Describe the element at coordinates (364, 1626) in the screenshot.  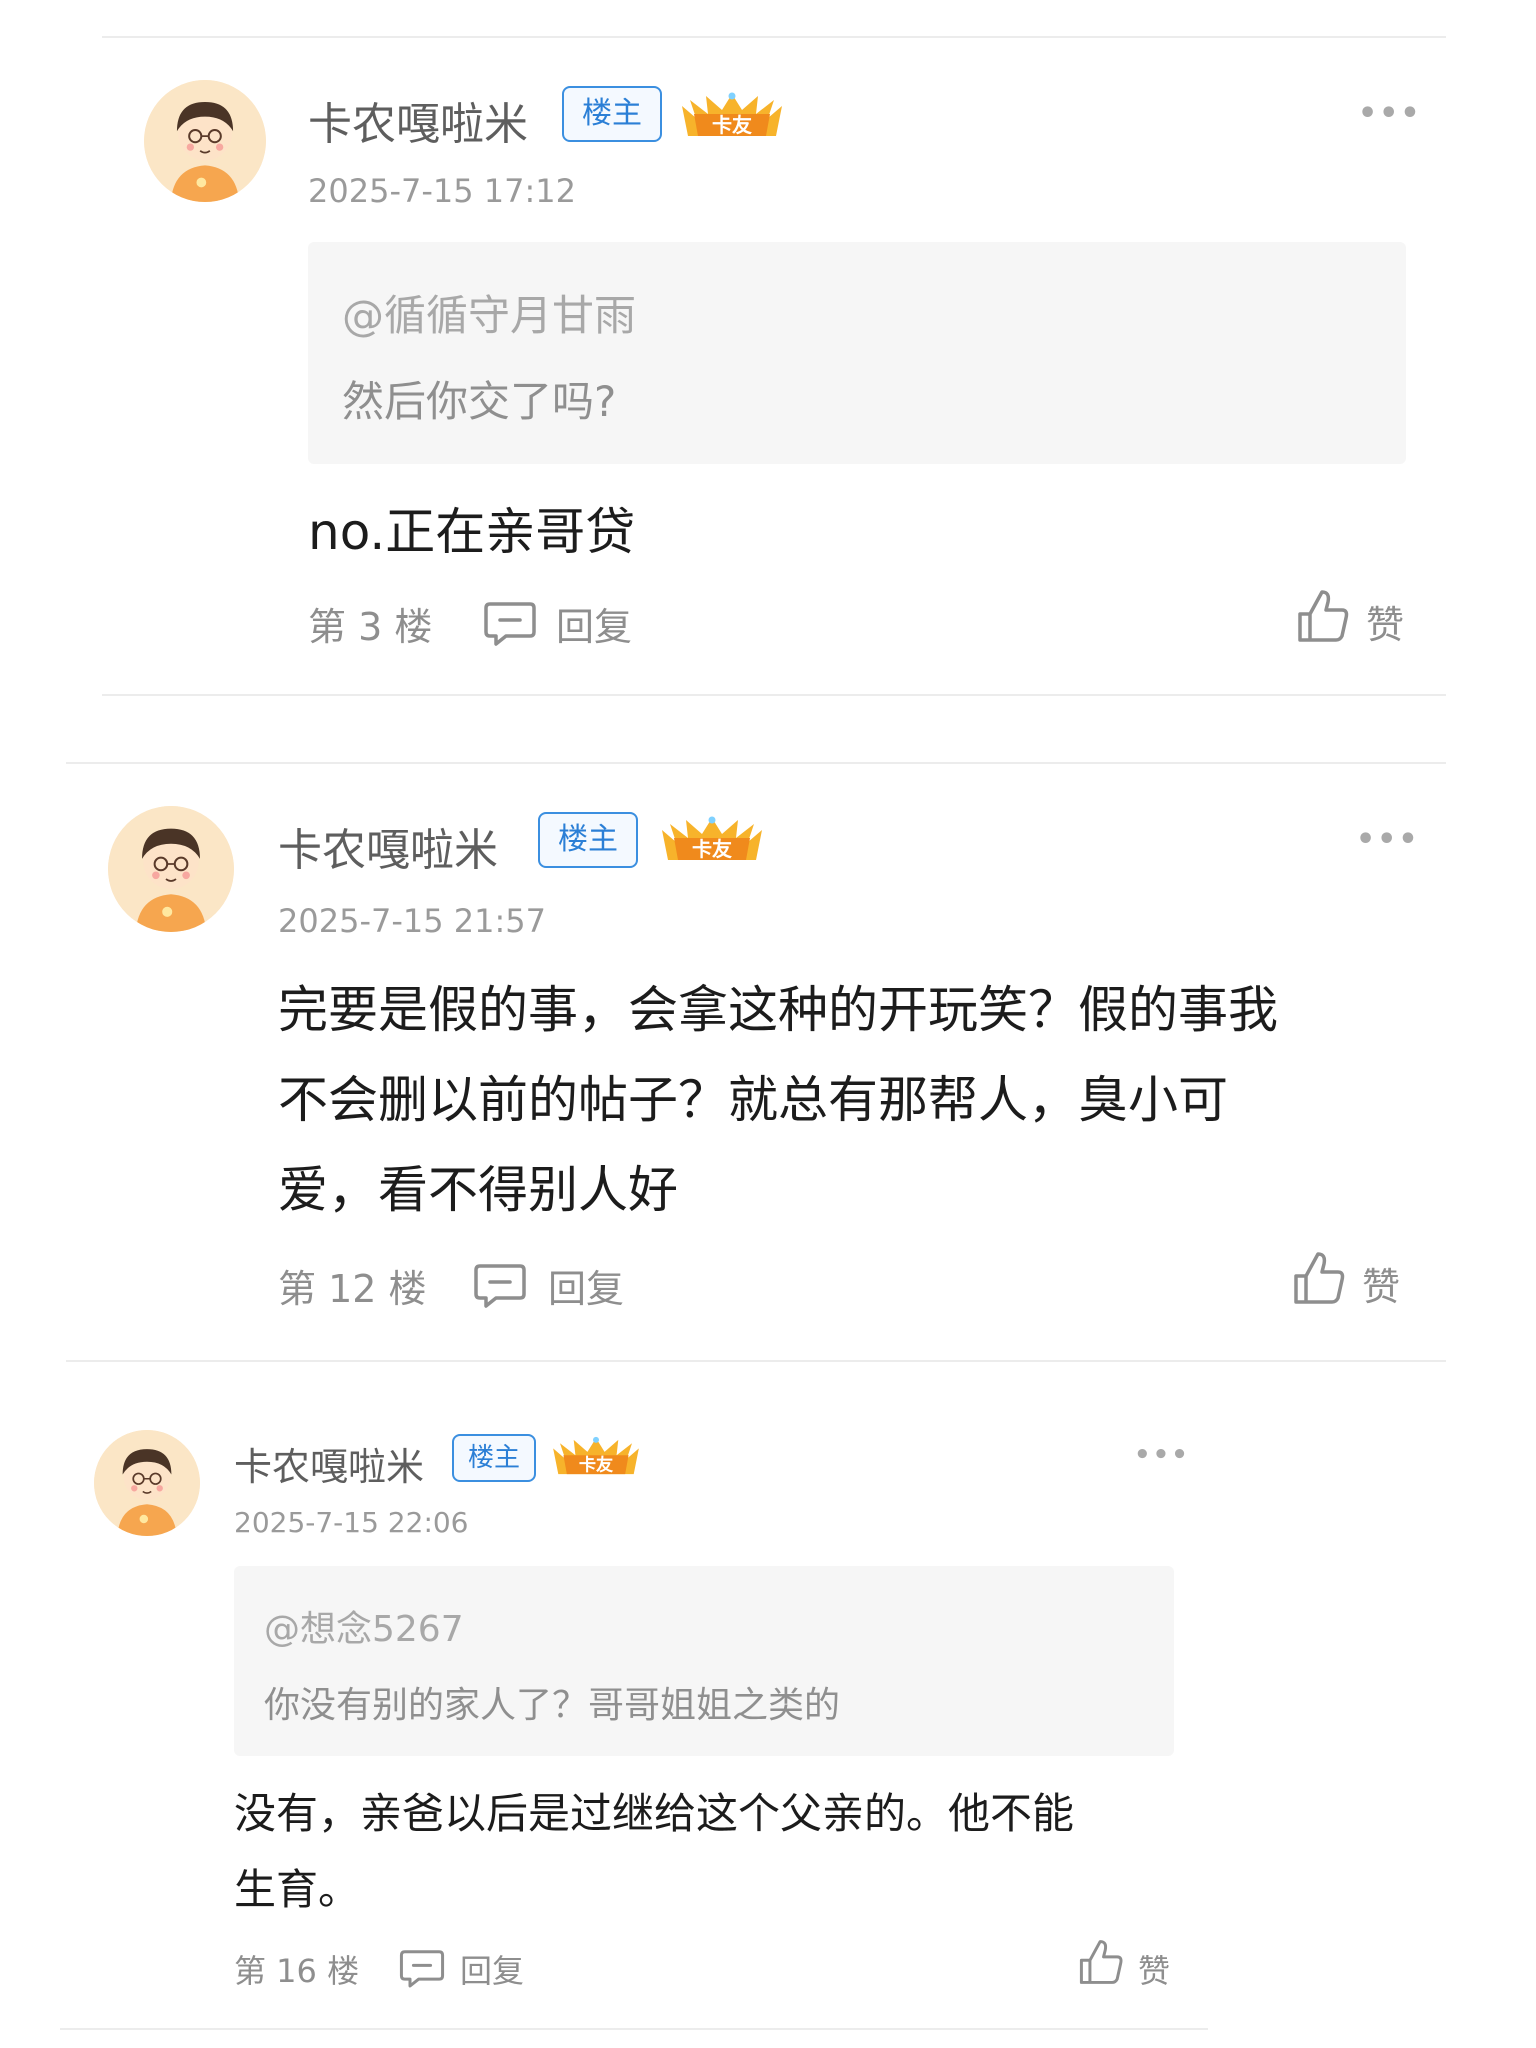
I see `quote-user: @想念5267` at that location.